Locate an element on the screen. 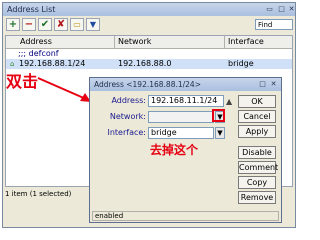  dialog-maximize-icon: □ is located at coordinates (262, 84).